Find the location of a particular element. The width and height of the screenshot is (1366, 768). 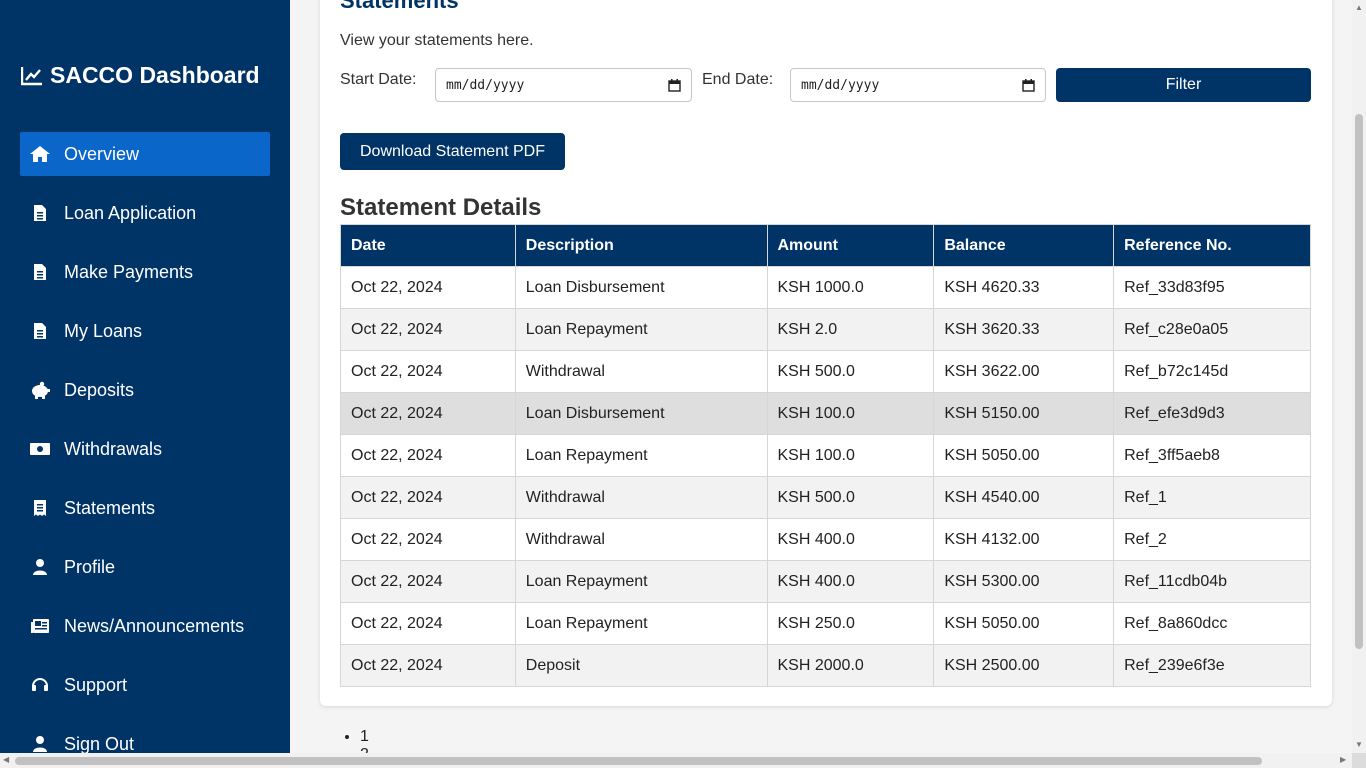

sidebar-item-loan-application: Loan Application is located at coordinates (145, 213).